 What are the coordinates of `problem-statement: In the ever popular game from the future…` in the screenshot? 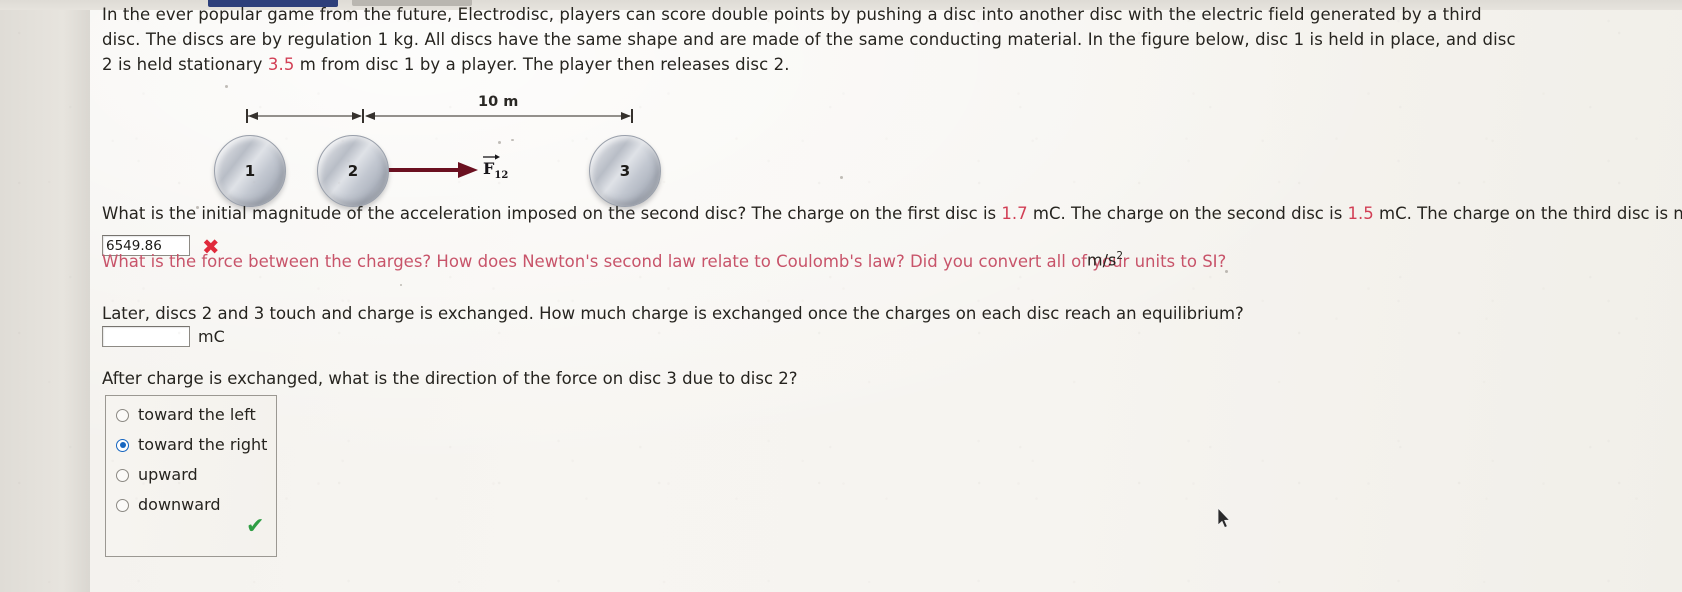 It's located at (811, 39).